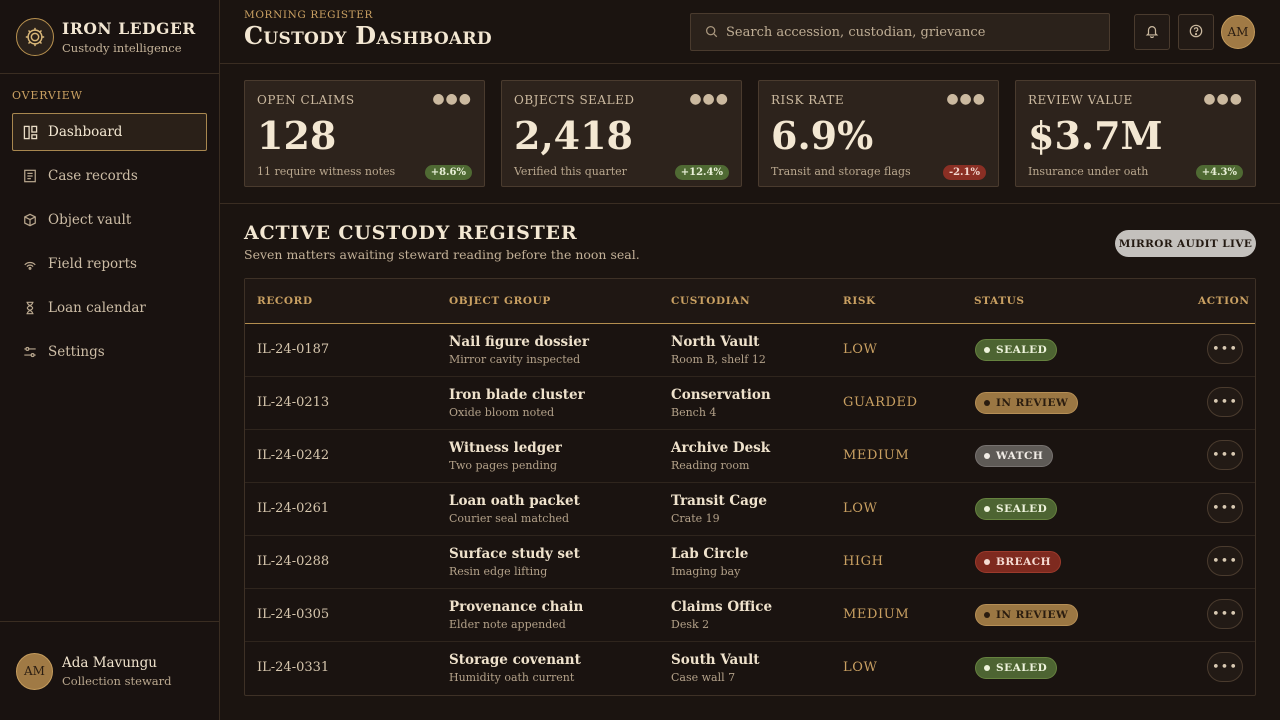 The image size is (1280, 720). I want to click on status-badge: SEALED, so click(1016, 668).